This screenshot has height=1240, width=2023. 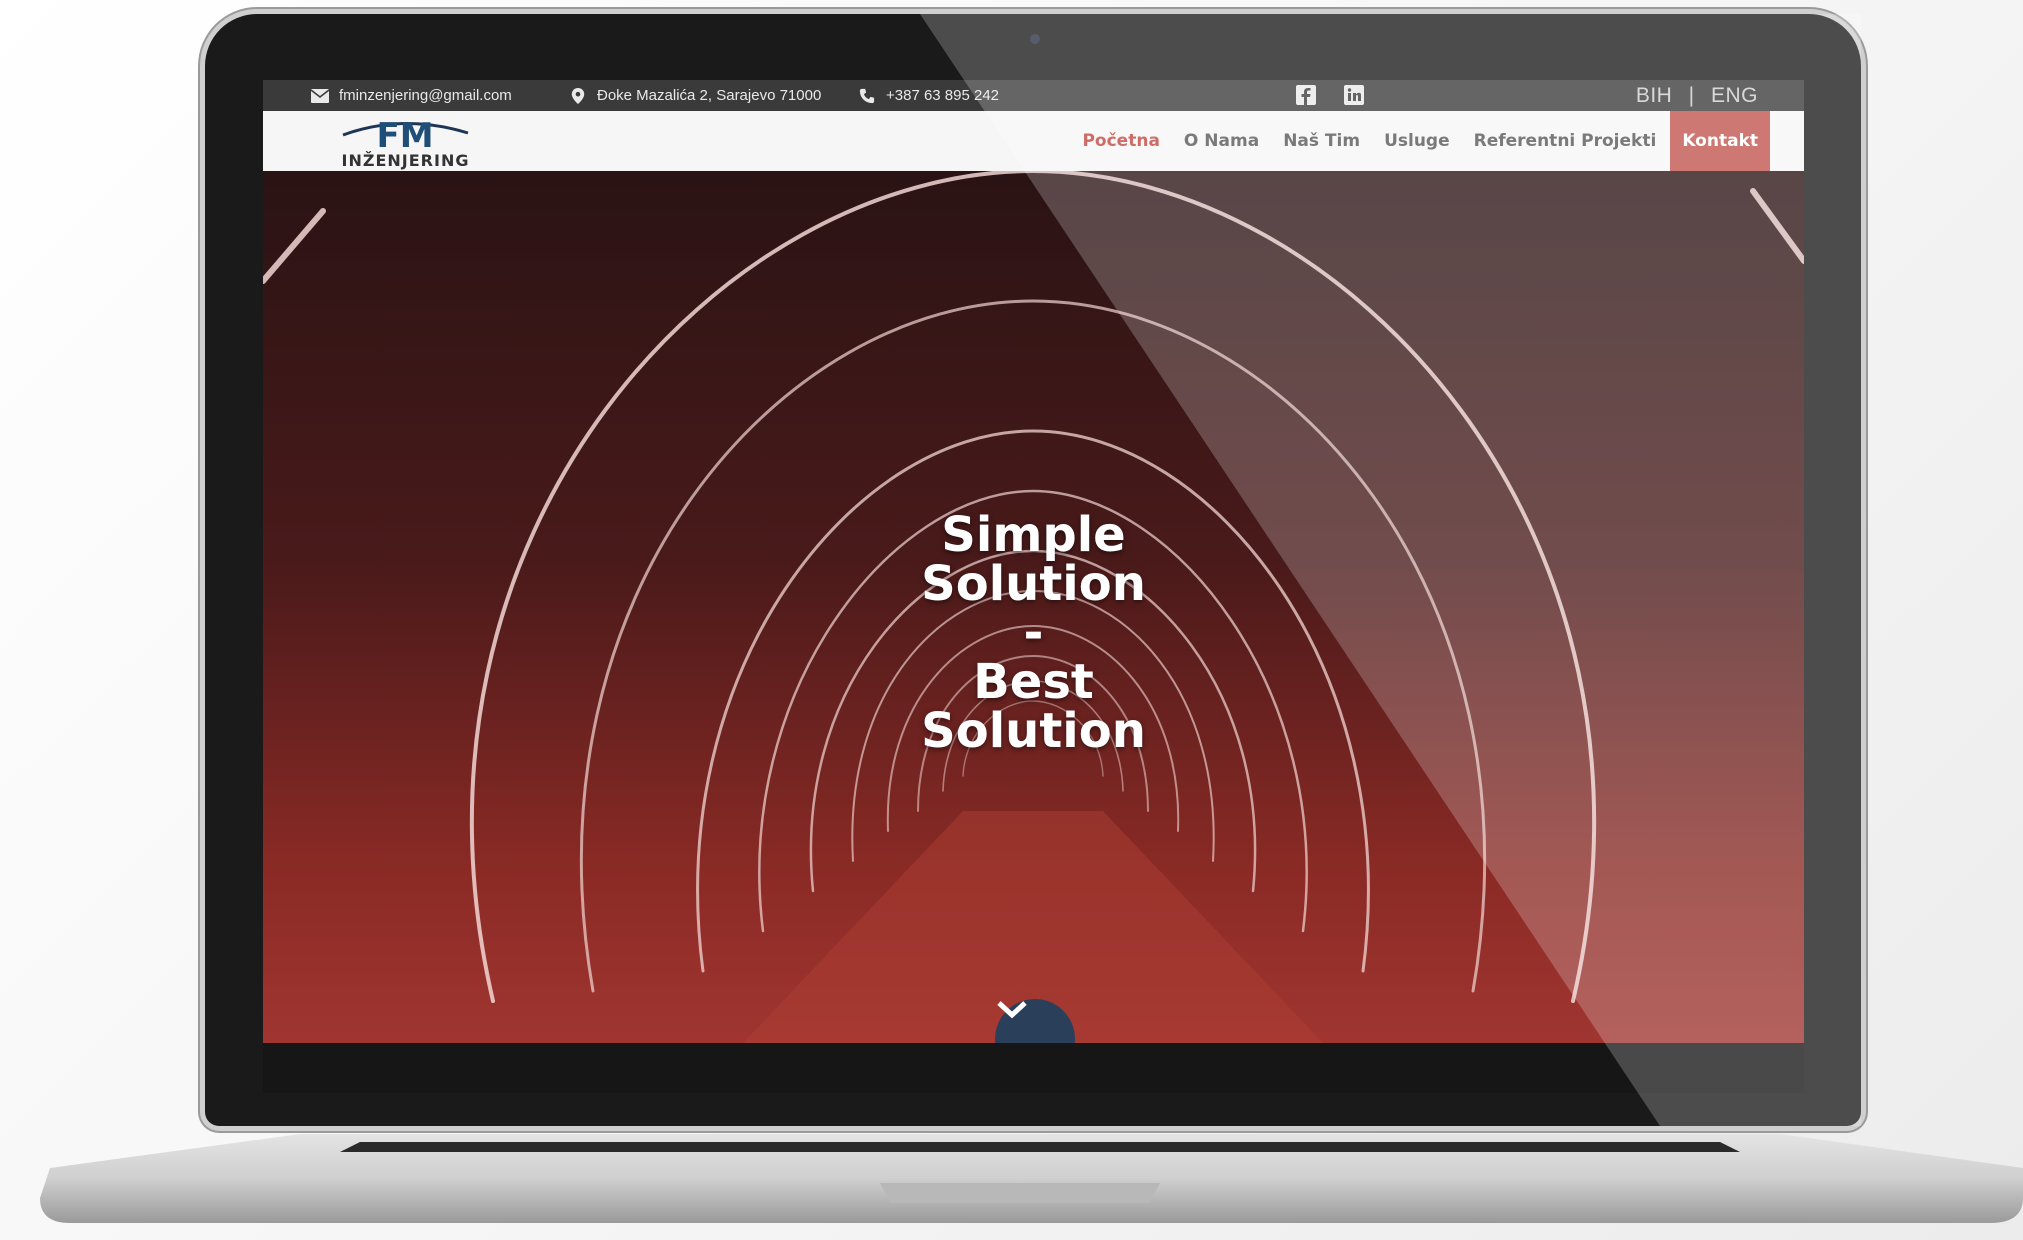 I want to click on nav-referentni-projekti: Referentni Projekti, so click(x=1565, y=141).